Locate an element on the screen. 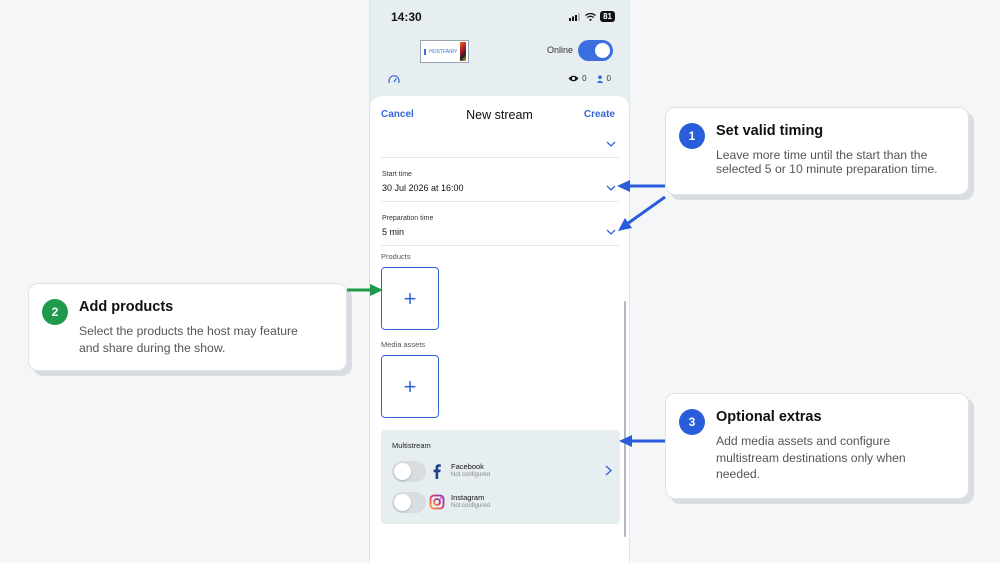 Image resolution: width=1000 pixels, height=563 pixels. start-time-label: Start time is located at coordinates (397, 174).